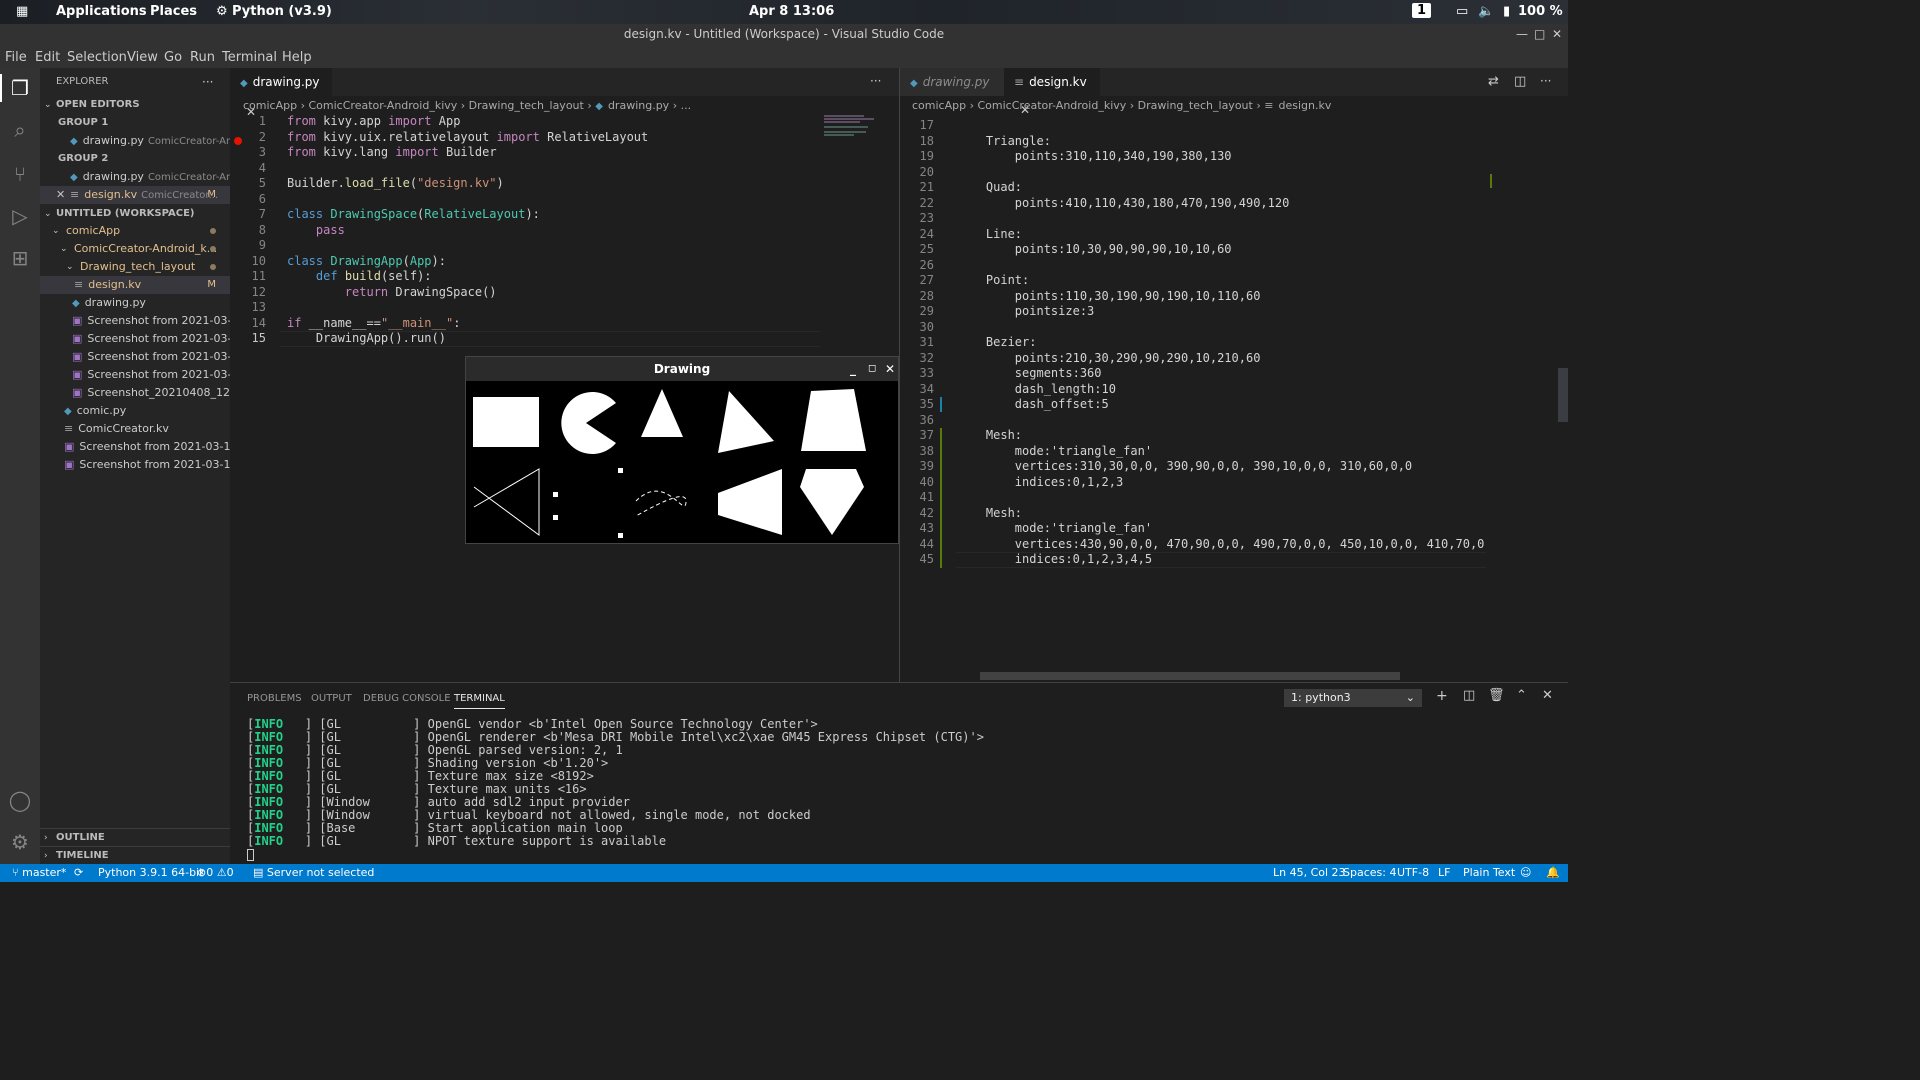 The image size is (1920, 1080). I want to click on sync-icon: ⟳, so click(78, 872).